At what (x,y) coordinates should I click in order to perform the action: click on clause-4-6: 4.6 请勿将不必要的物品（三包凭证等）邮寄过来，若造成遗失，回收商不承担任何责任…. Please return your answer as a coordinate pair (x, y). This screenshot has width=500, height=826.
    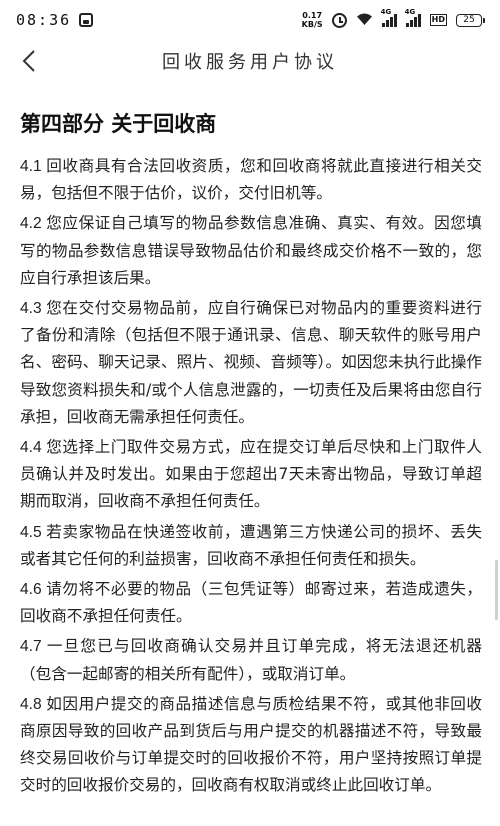
    Looking at the image, I should click on (251, 603).